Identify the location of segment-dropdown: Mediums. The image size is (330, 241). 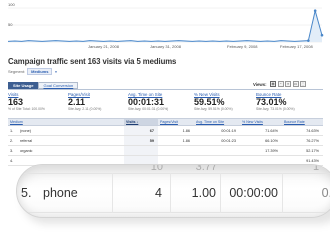
(40, 71).